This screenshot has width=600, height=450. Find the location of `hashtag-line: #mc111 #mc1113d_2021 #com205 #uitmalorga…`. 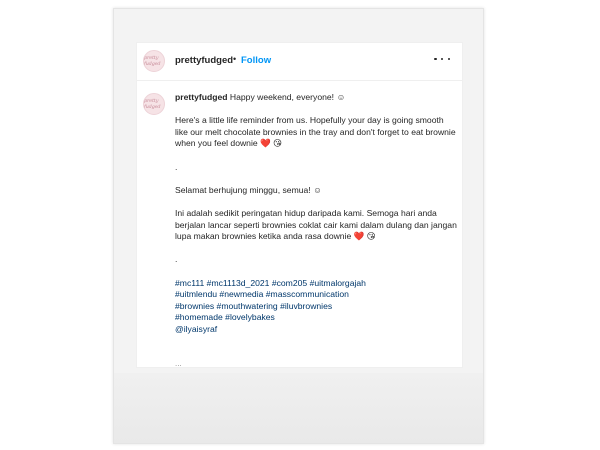

hashtag-line: #mc111 #mc1113d_2021 #com205 #uitmalorga… is located at coordinates (316, 284).